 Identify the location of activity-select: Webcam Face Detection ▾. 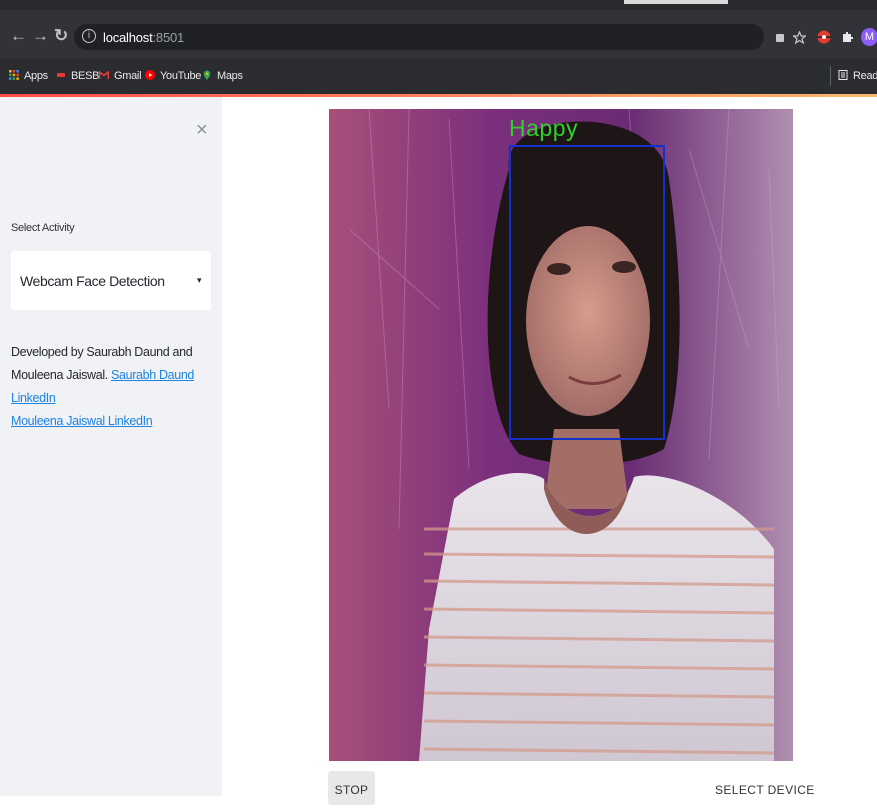
(111, 280).